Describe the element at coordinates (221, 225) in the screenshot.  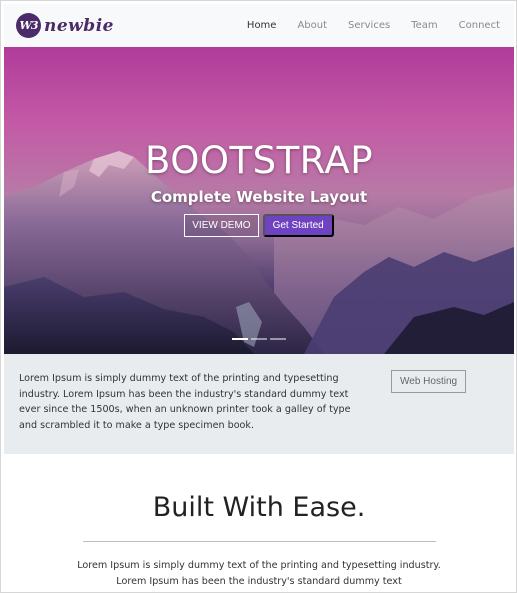
I see `view-demo-button: VIEW DEMO` at that location.